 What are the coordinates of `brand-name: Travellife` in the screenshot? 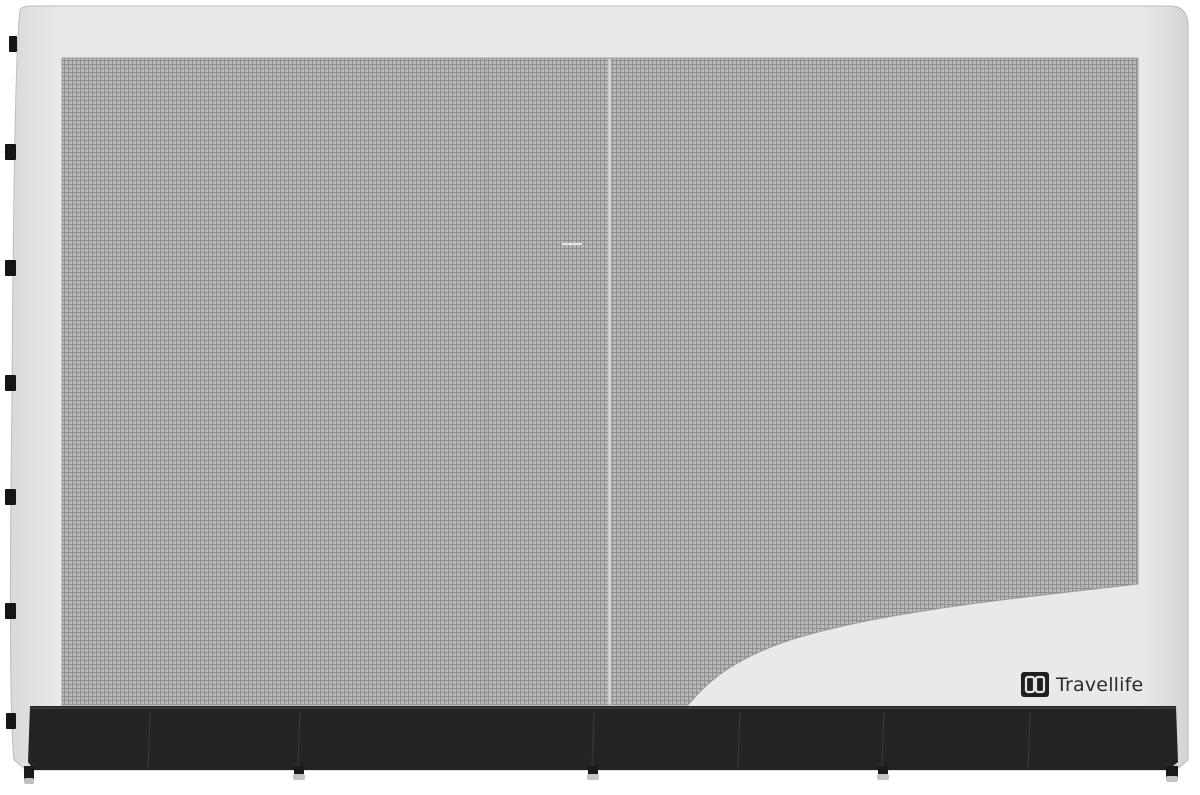 It's located at (1100, 685).